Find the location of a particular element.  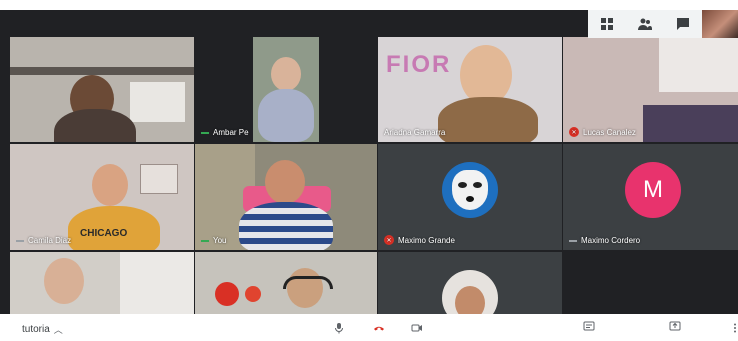

participant-tile: Ambar Pe is located at coordinates (286, 89).